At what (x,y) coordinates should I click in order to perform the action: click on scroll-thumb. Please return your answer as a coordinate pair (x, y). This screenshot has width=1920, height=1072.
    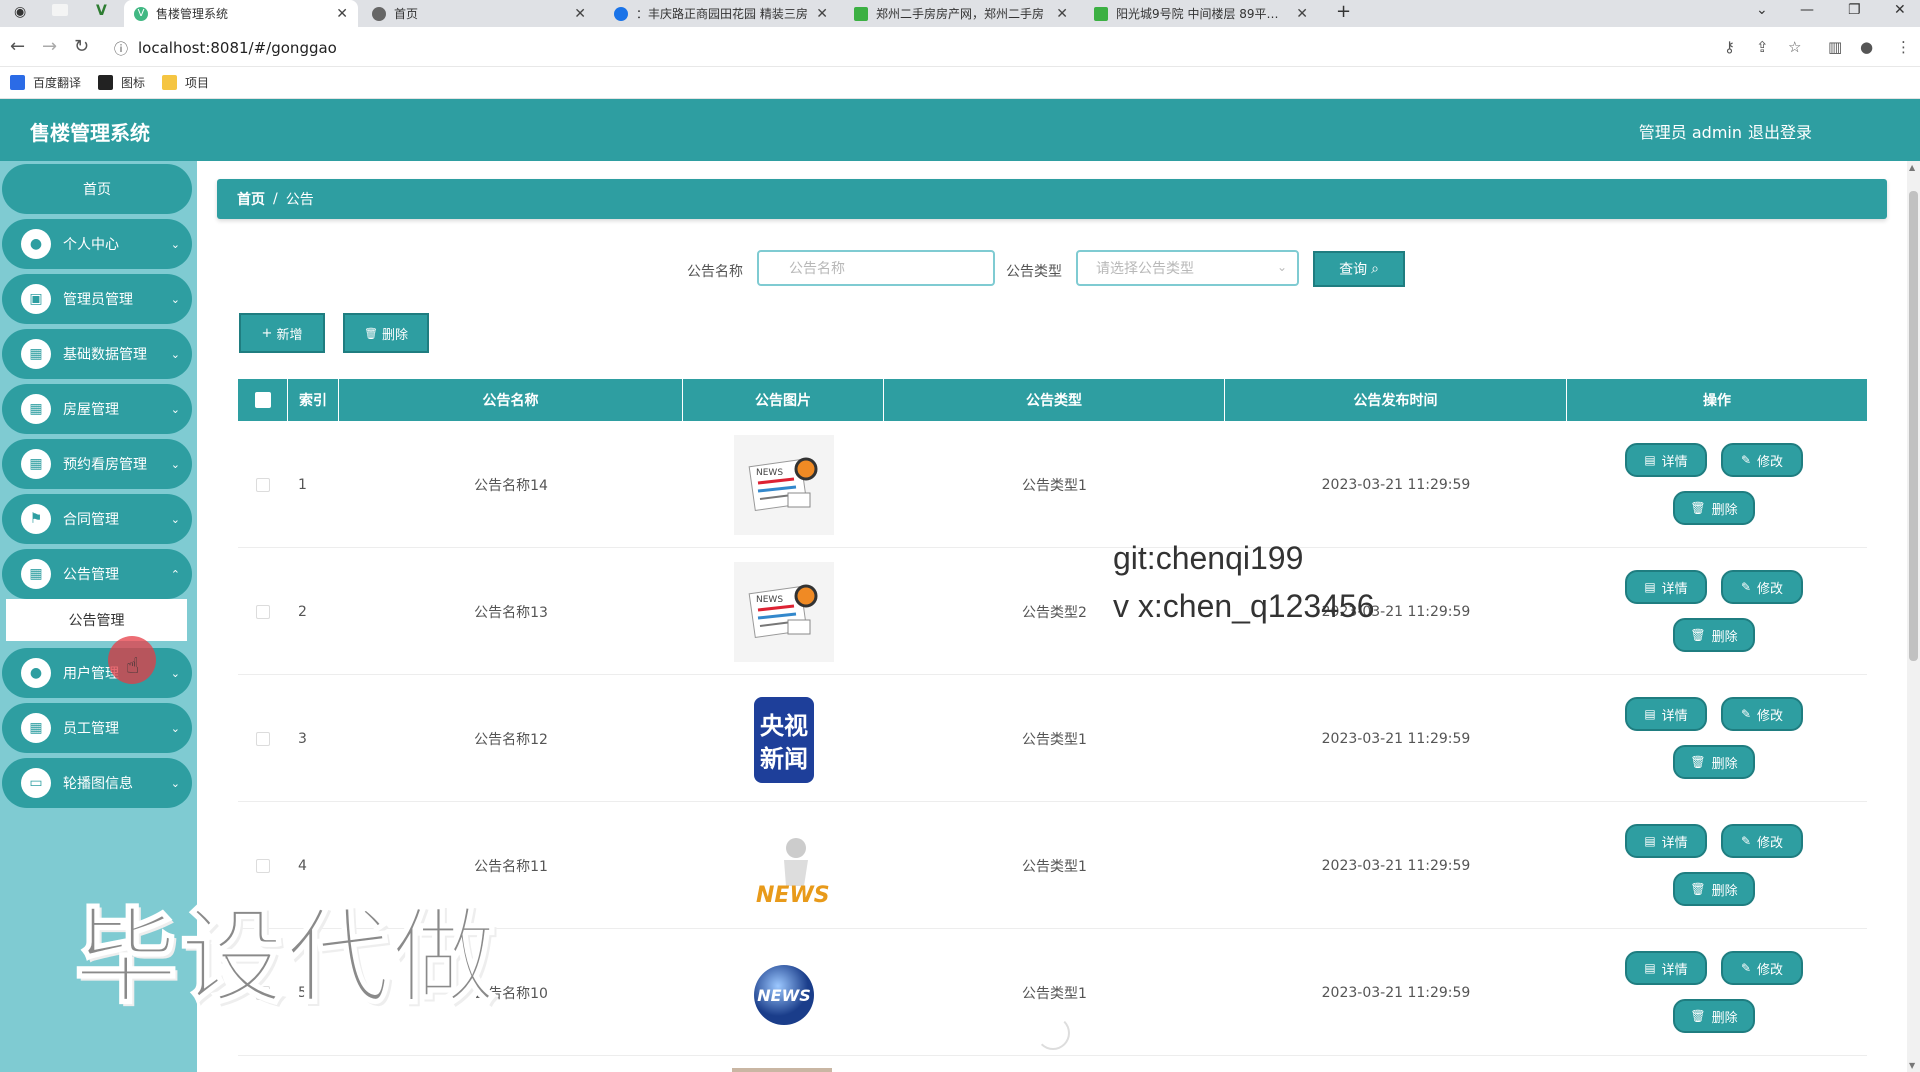
    Looking at the image, I should click on (1913, 426).